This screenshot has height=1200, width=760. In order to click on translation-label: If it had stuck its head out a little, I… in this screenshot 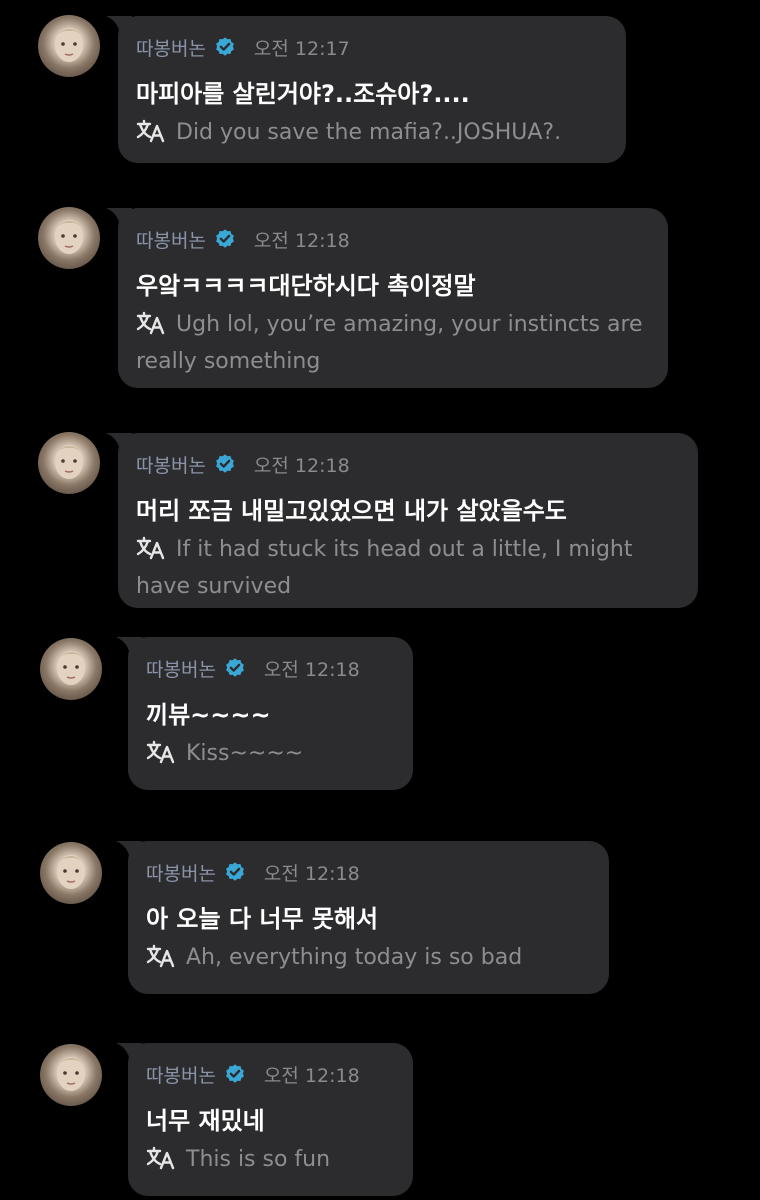, I will do `click(384, 568)`.